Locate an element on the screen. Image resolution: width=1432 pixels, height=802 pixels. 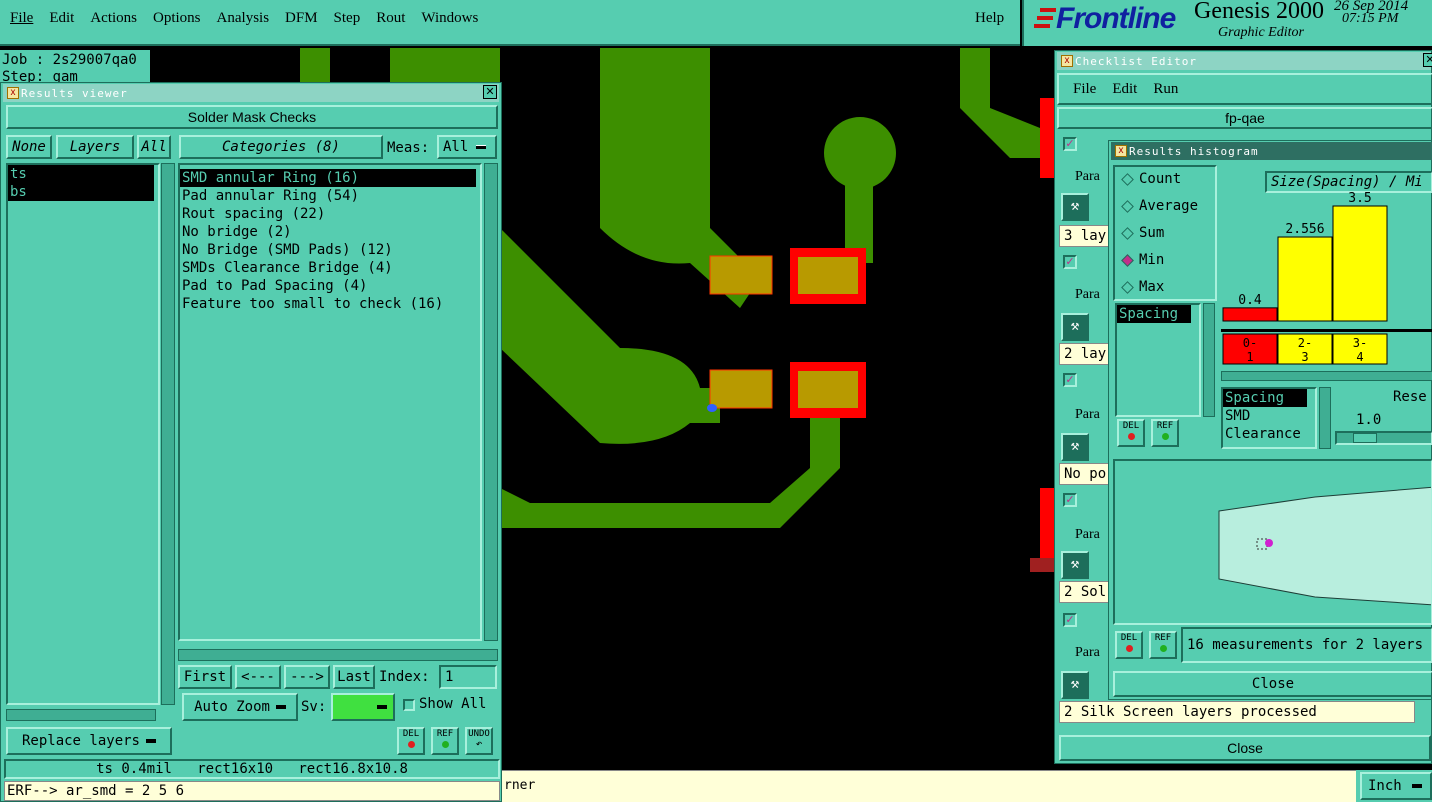
menu-help: Help is located at coordinates (989, 18).